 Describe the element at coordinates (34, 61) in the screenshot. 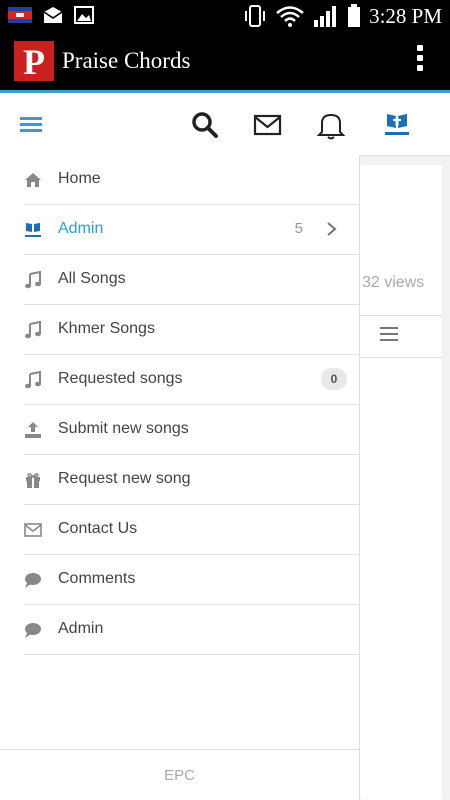

I see `app-logo: P` at that location.